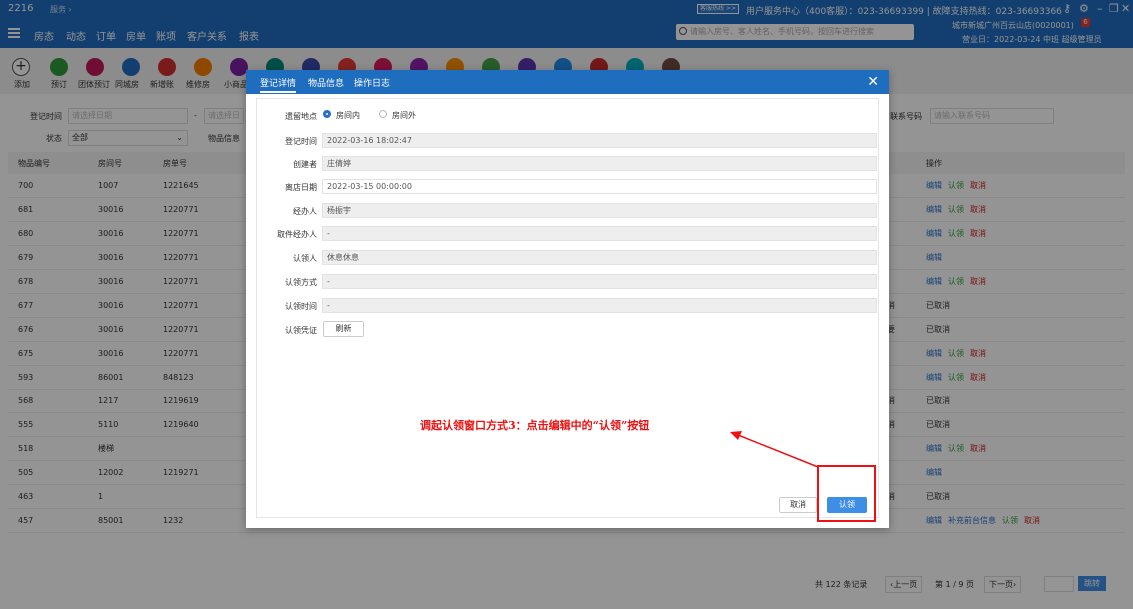  Describe the element at coordinates (846, 493) in the screenshot. I see `highlight-box` at that location.